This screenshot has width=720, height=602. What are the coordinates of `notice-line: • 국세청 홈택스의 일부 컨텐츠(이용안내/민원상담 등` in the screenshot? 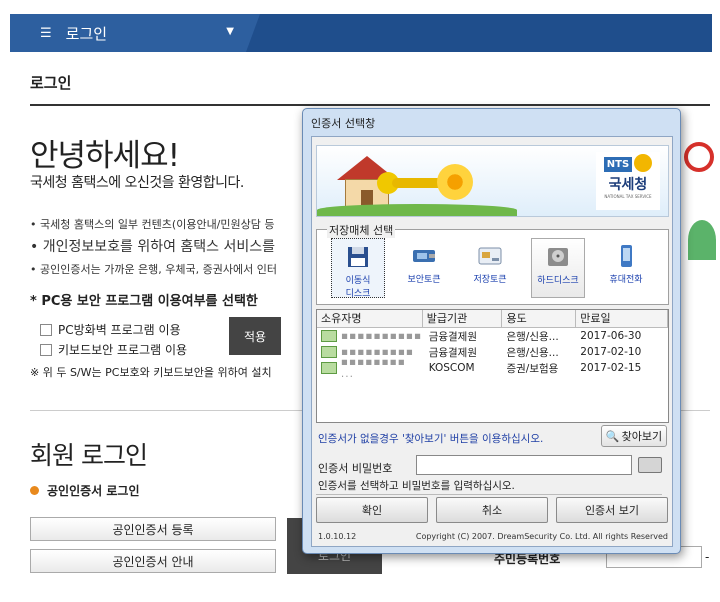 It's located at (152, 224).